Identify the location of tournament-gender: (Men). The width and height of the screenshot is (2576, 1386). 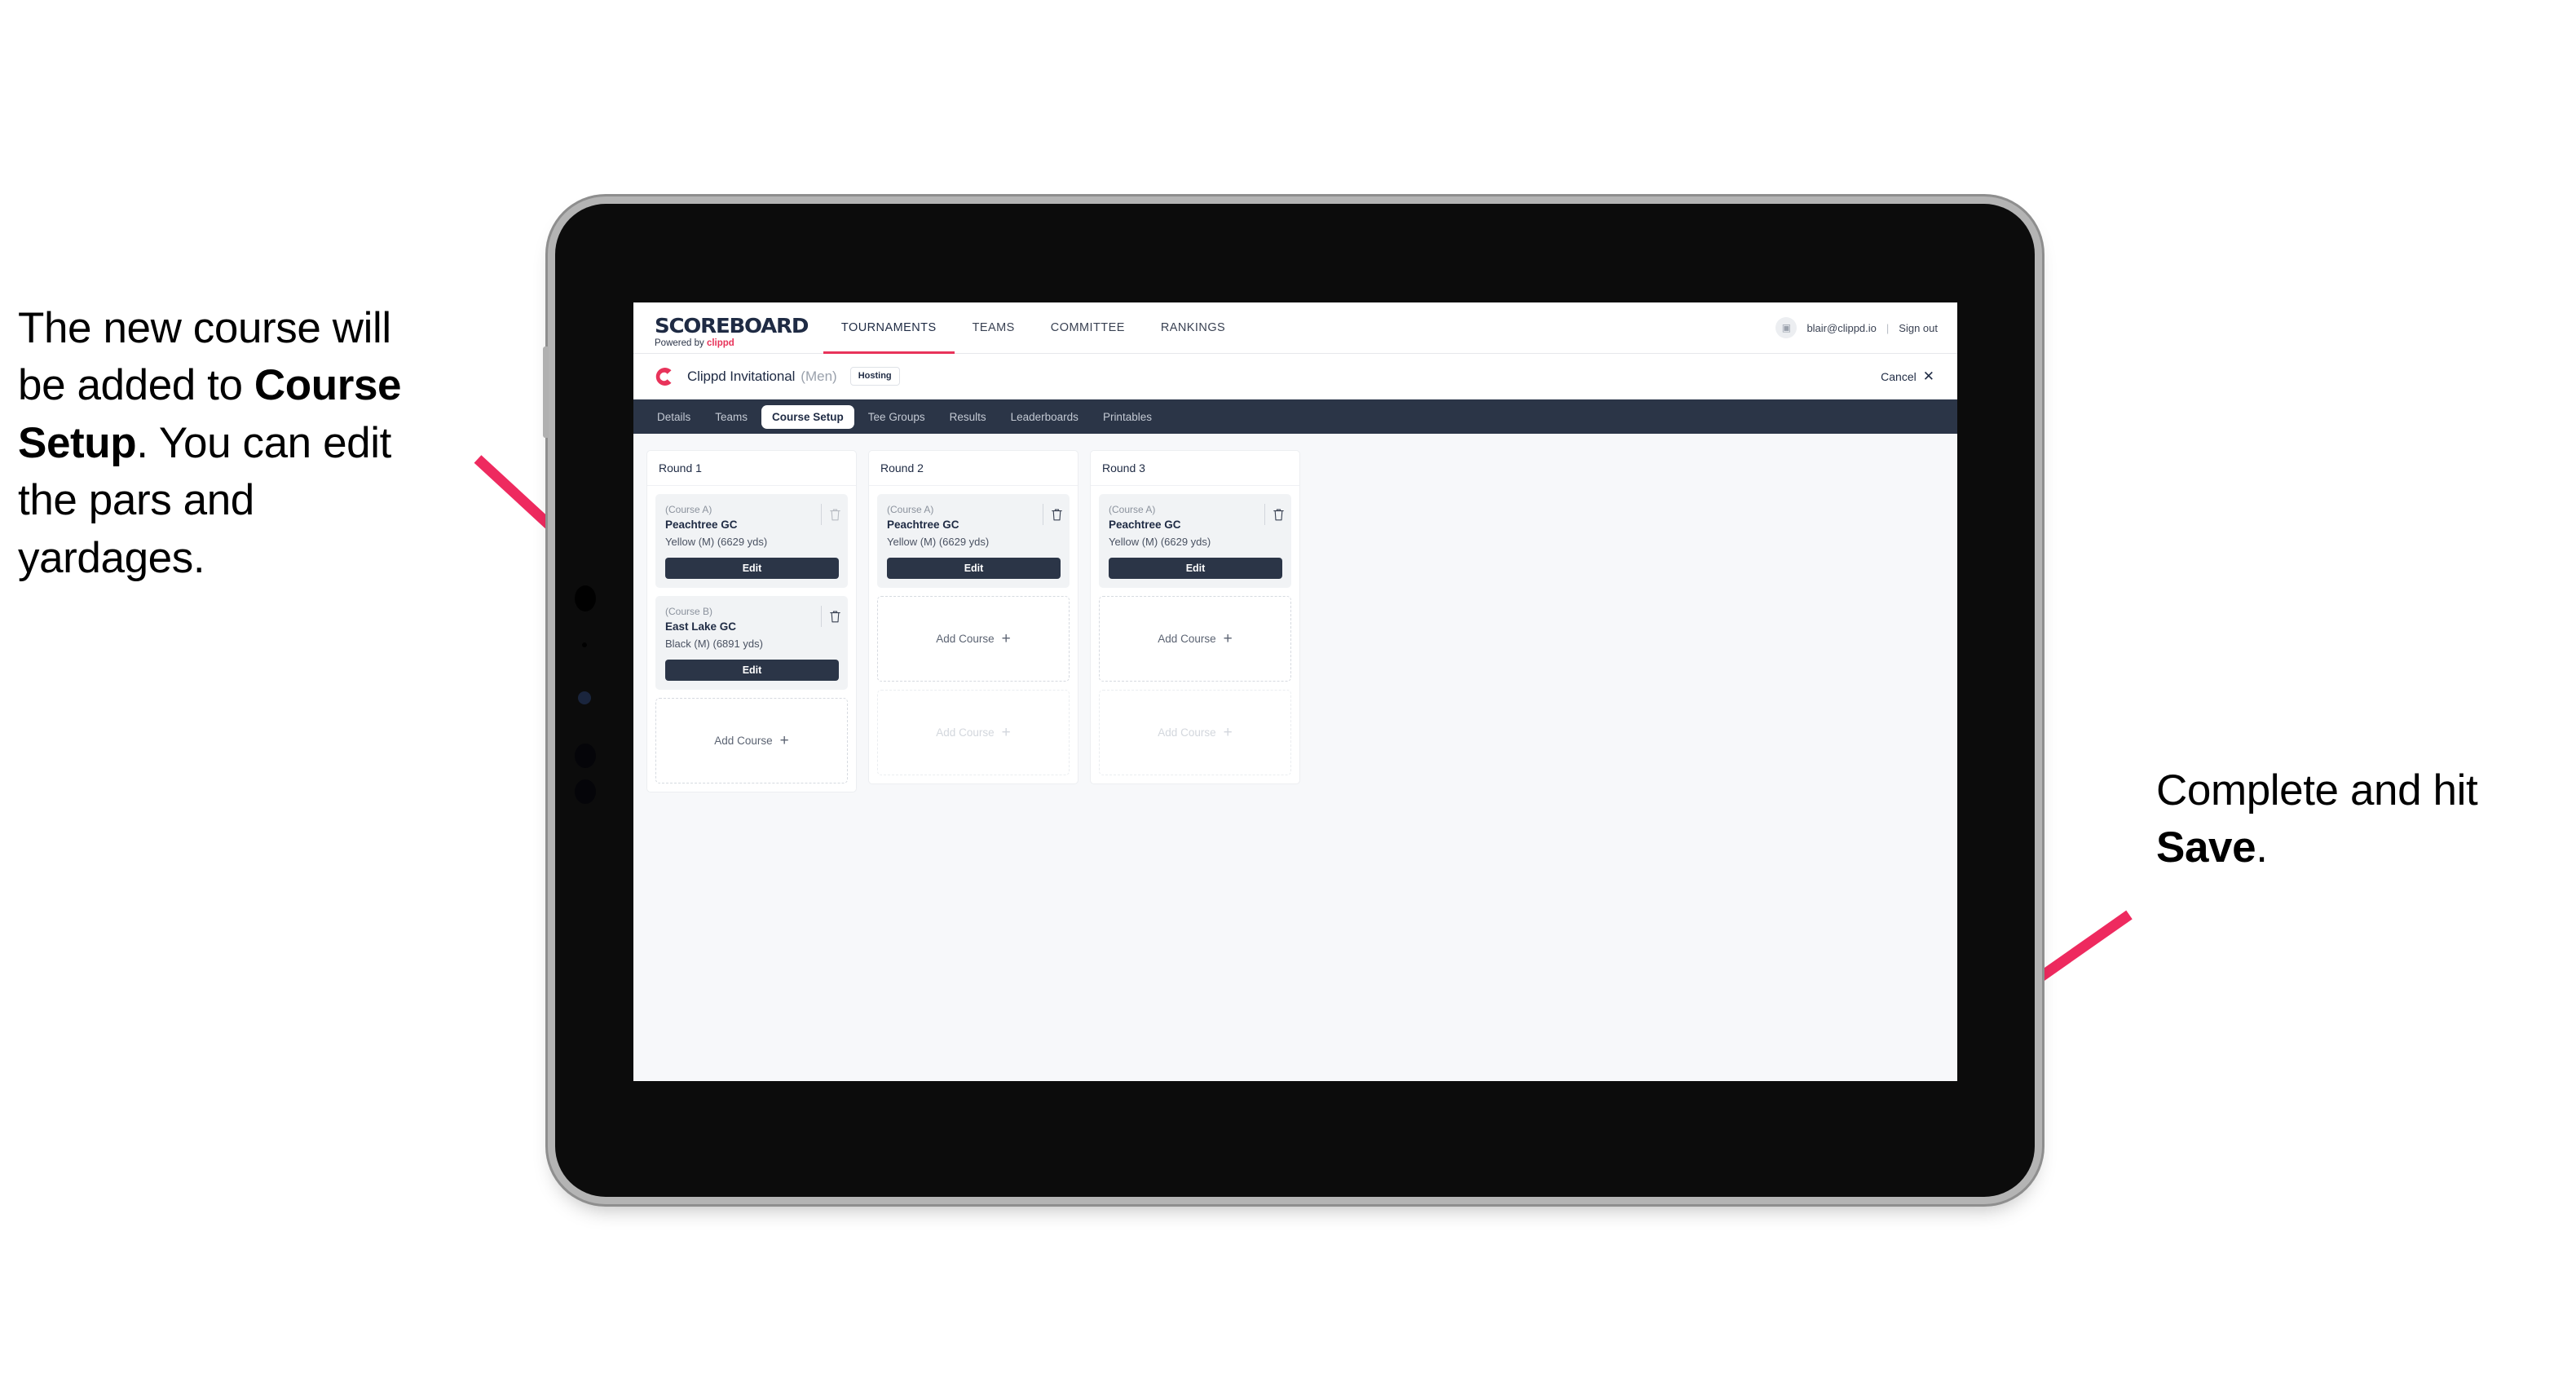
(819, 376).